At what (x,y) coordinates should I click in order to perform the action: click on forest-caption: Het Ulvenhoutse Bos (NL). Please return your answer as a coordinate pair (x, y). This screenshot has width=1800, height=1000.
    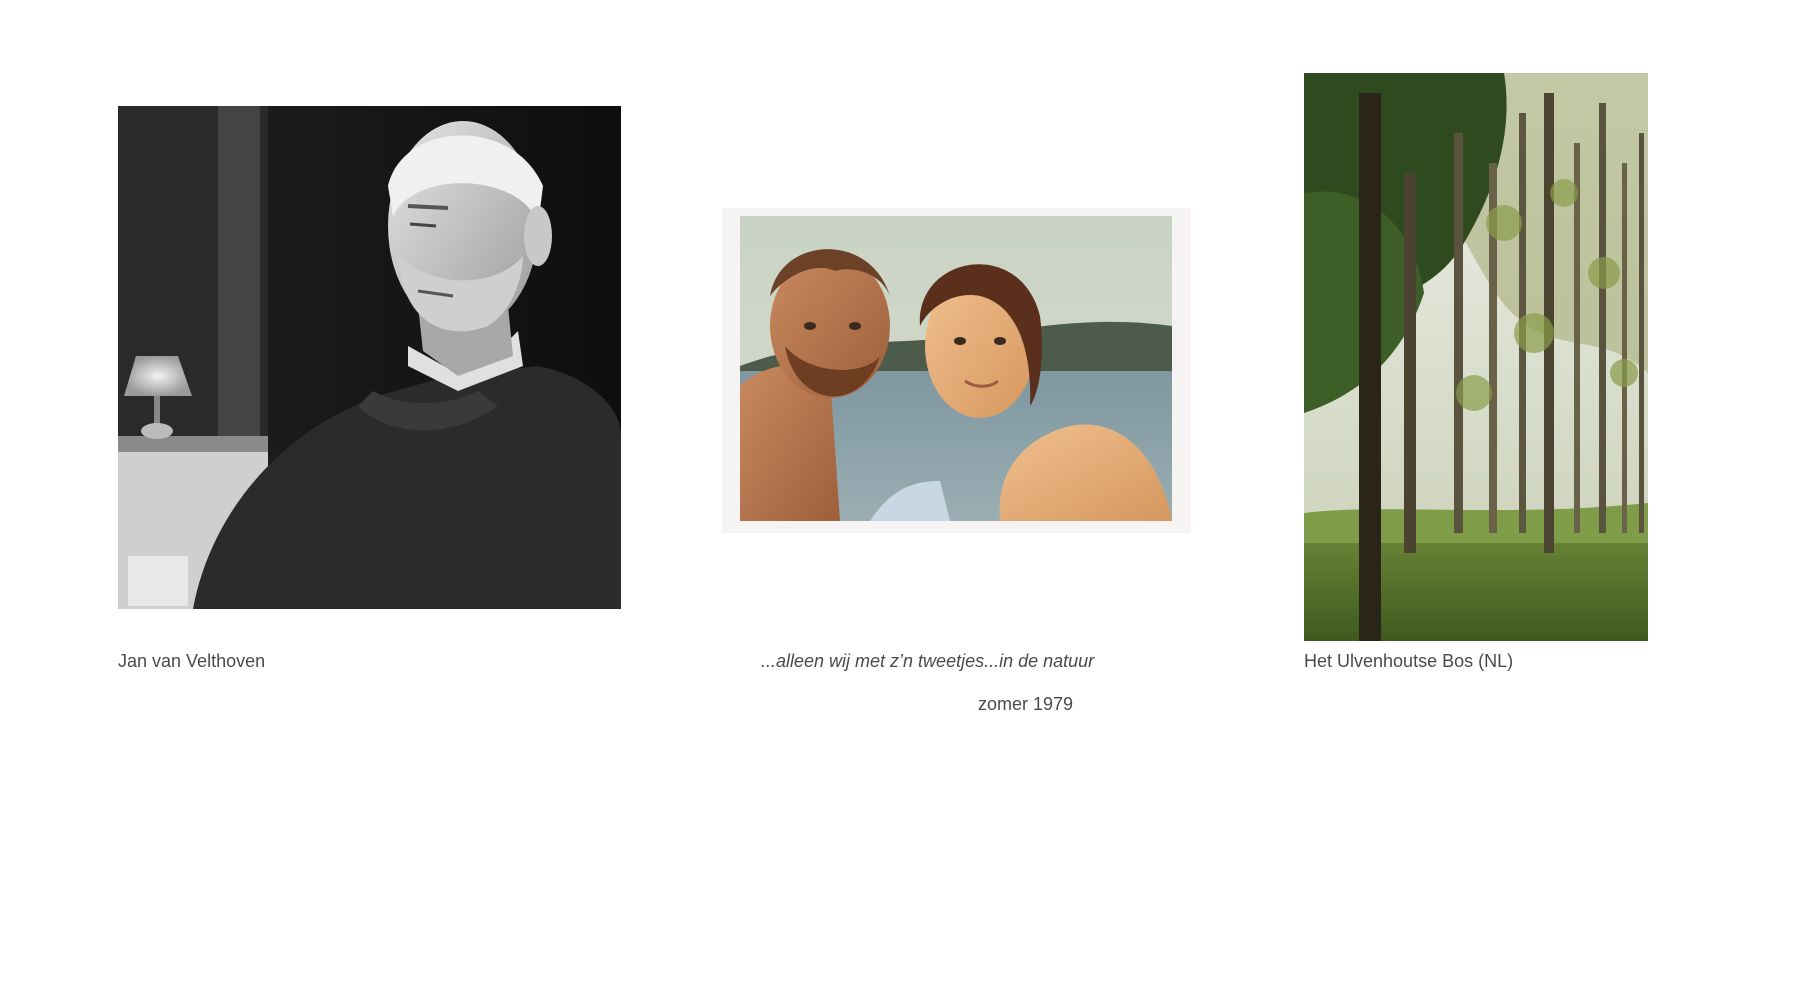
    Looking at the image, I should click on (1409, 661).